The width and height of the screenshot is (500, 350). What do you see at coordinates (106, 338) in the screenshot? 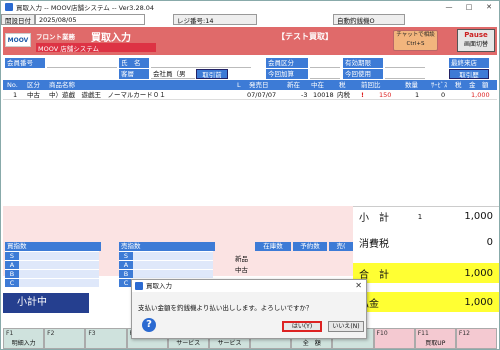
I see `f3-key: F3` at bounding box center [106, 338].